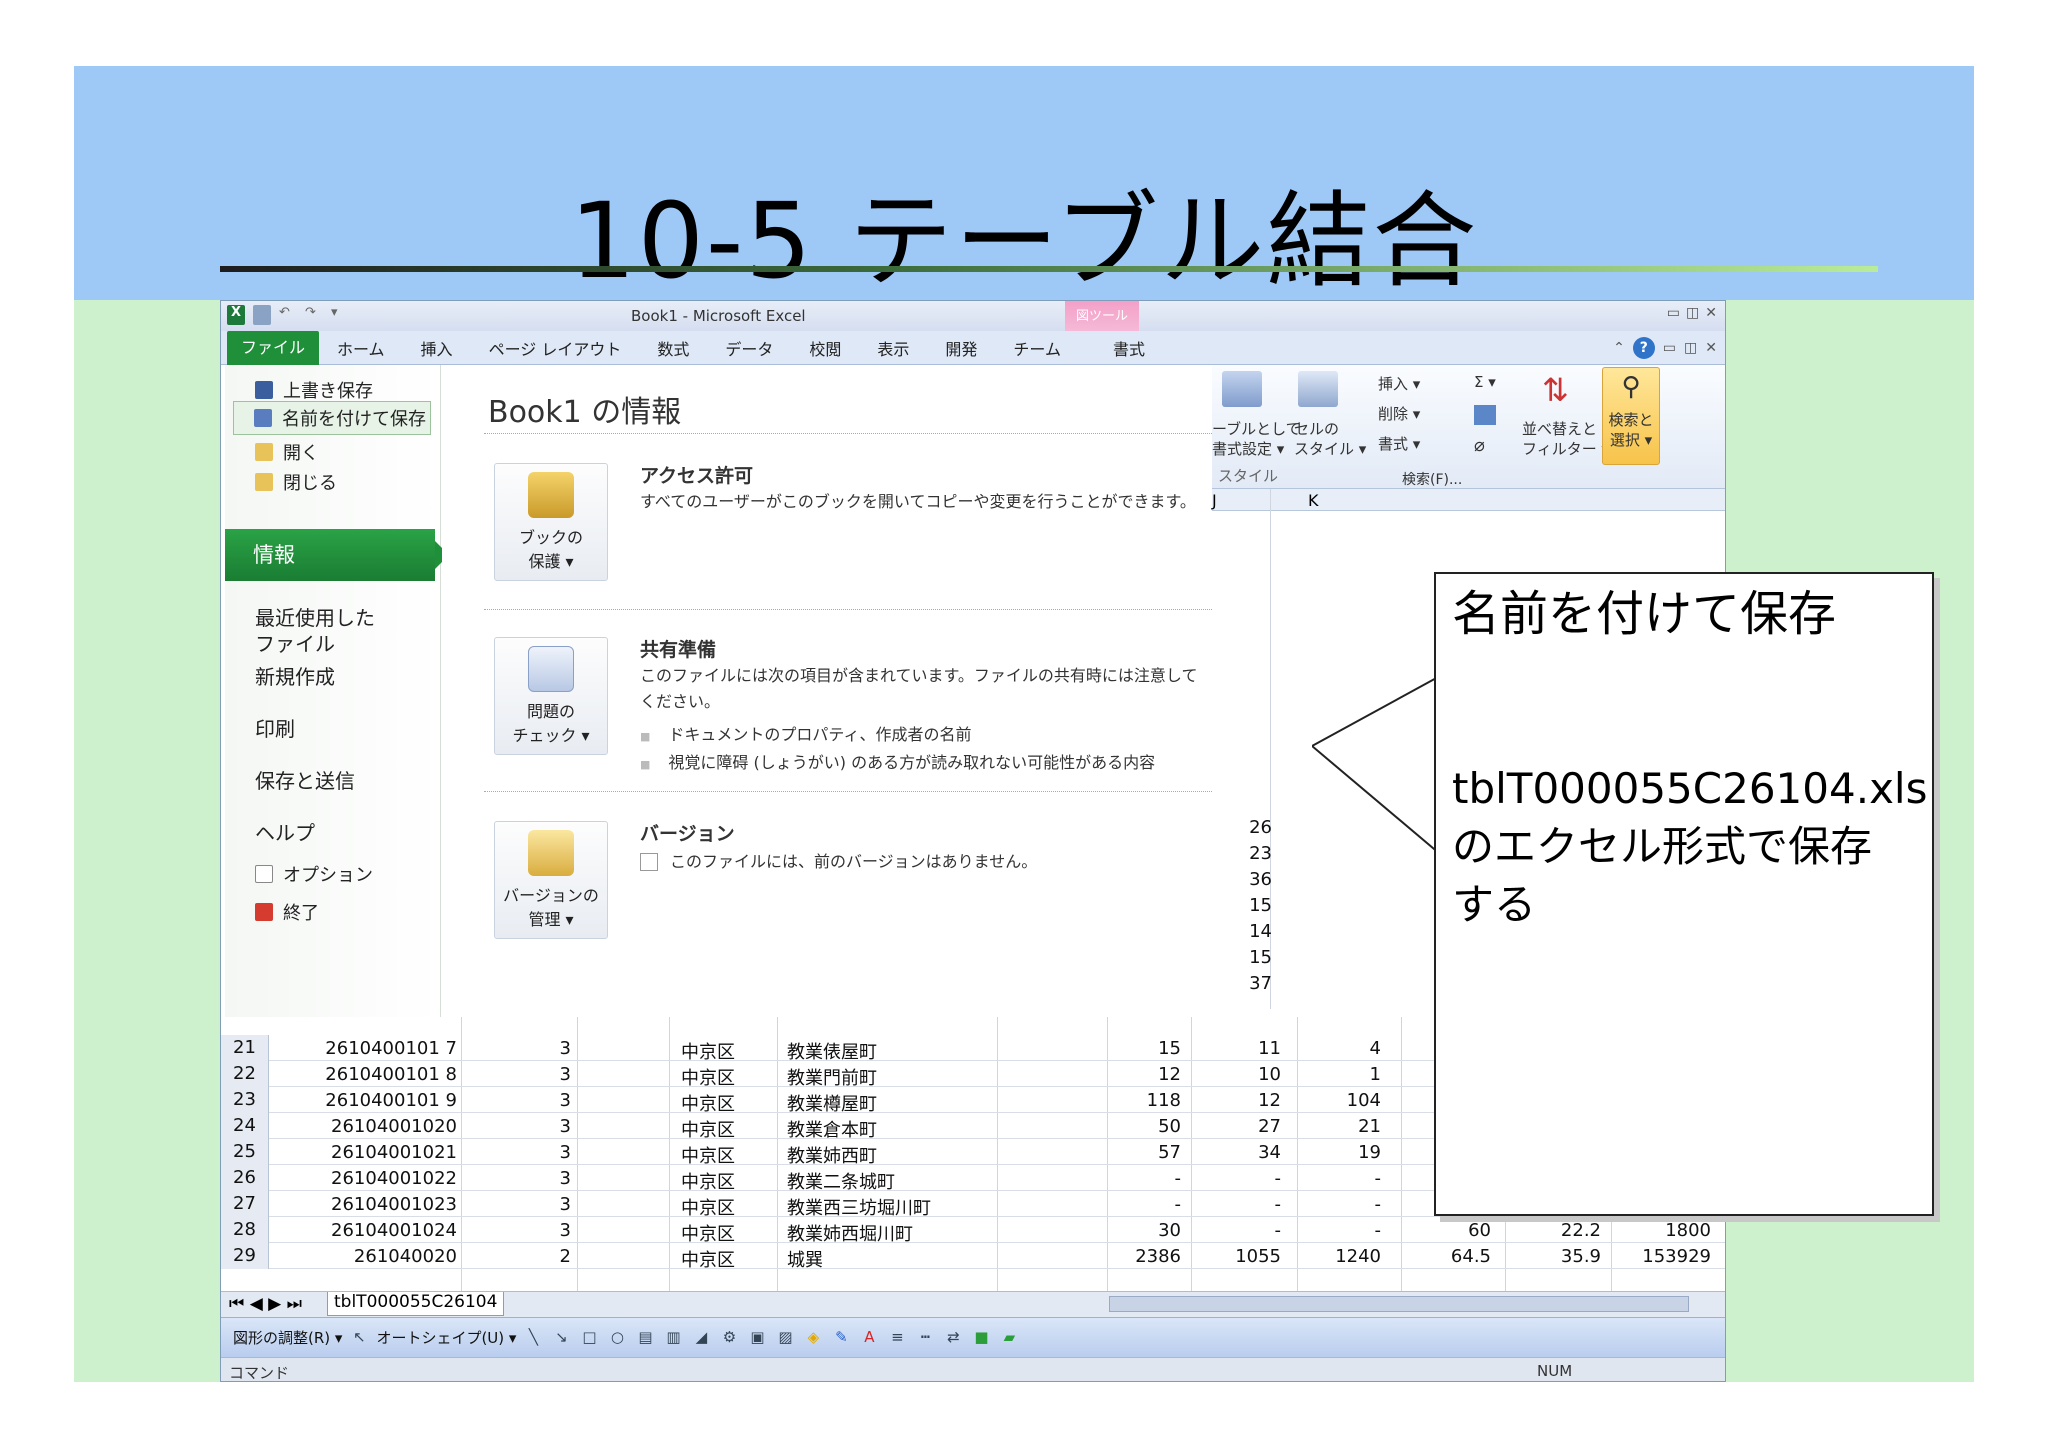  Describe the element at coordinates (437, 348) in the screenshot. I see `tab-insert: 挿入` at that location.